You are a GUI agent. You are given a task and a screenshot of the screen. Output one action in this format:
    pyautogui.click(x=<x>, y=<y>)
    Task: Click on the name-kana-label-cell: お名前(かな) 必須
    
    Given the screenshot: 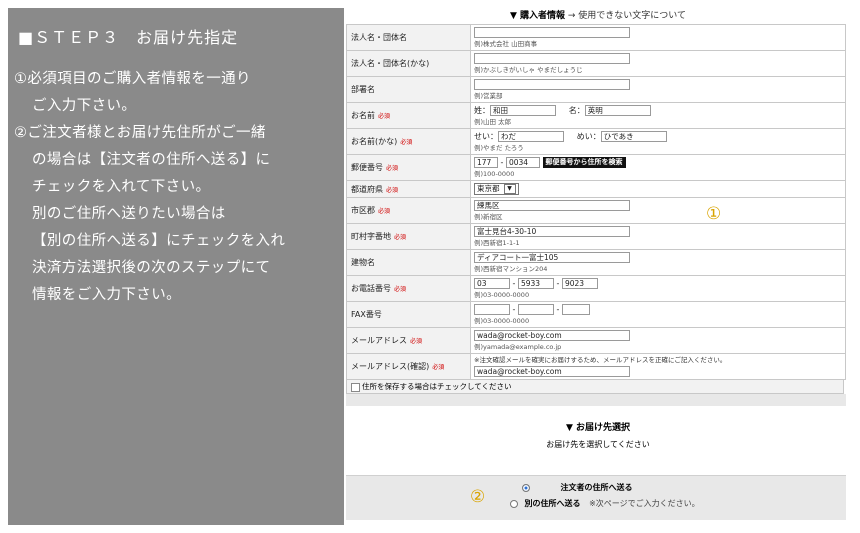 What is the action you would take?
    pyautogui.click(x=408, y=141)
    